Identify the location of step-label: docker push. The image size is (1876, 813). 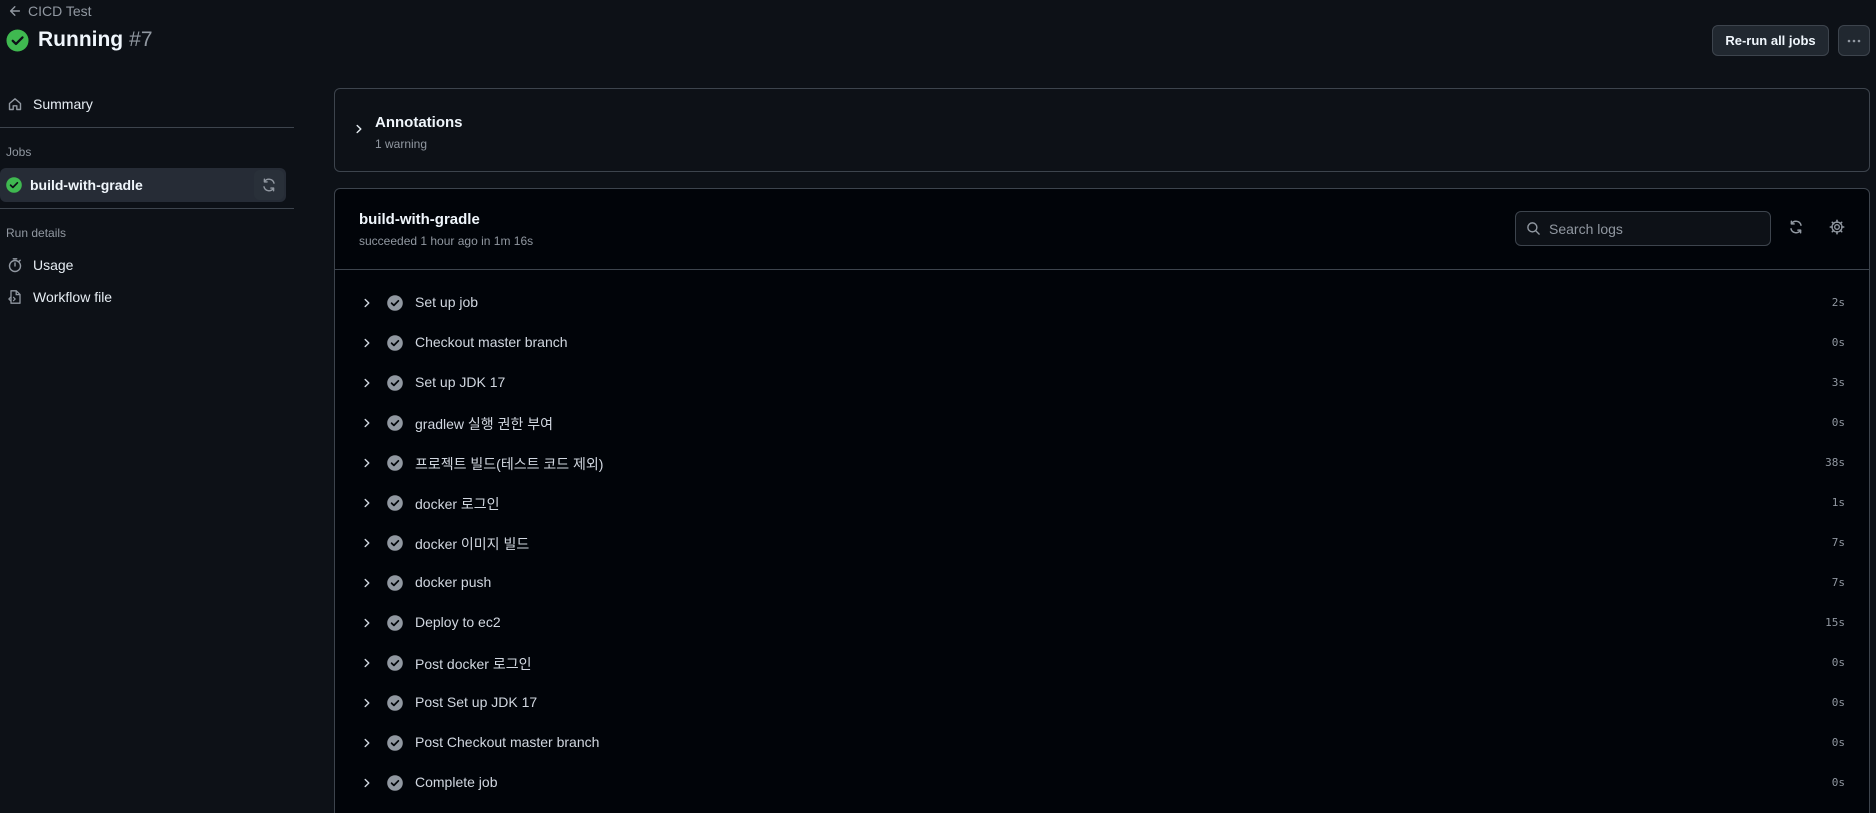
(453, 582).